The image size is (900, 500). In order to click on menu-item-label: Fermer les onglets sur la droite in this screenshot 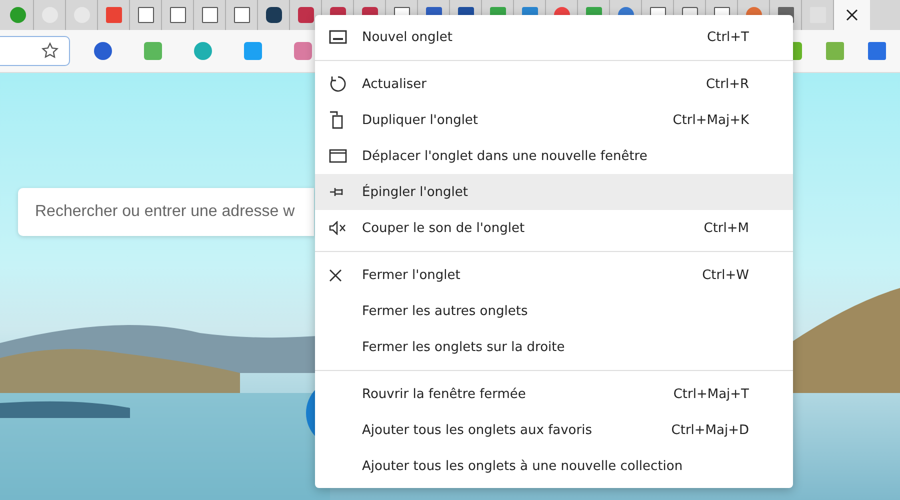, I will do `click(464, 347)`.